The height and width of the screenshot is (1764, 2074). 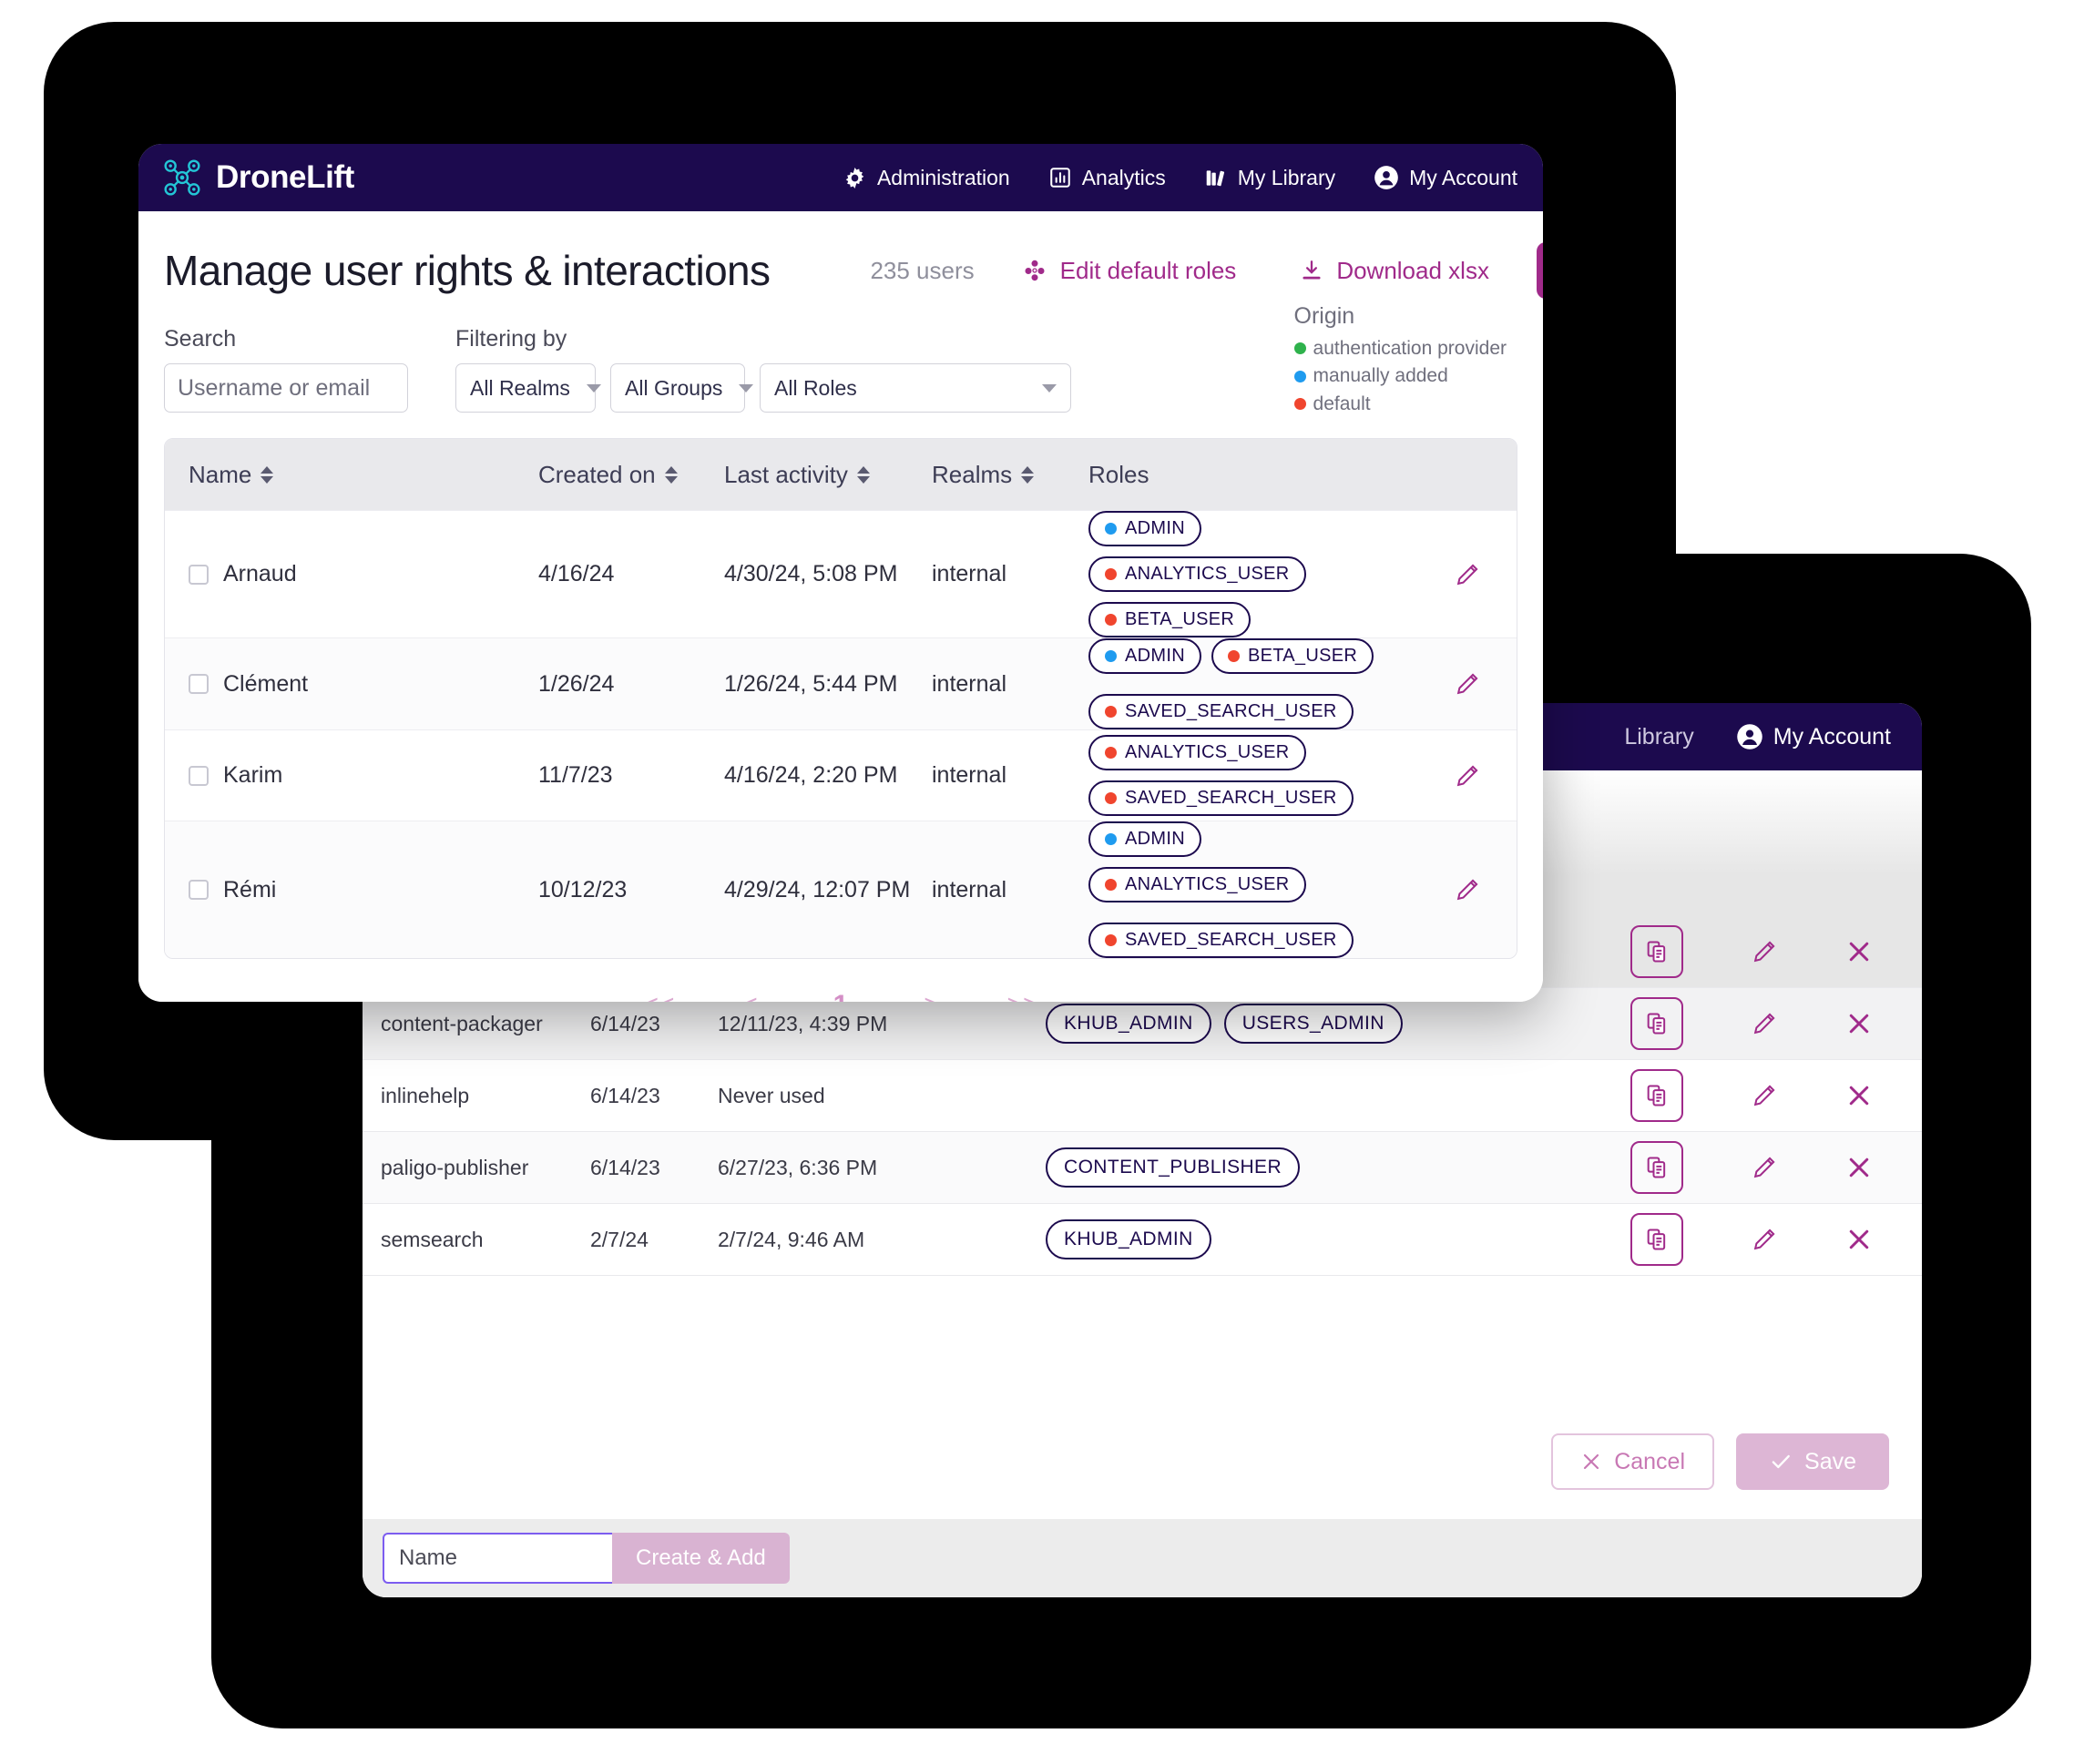 I want to click on filtering-by-label: Filtering by, so click(x=511, y=339).